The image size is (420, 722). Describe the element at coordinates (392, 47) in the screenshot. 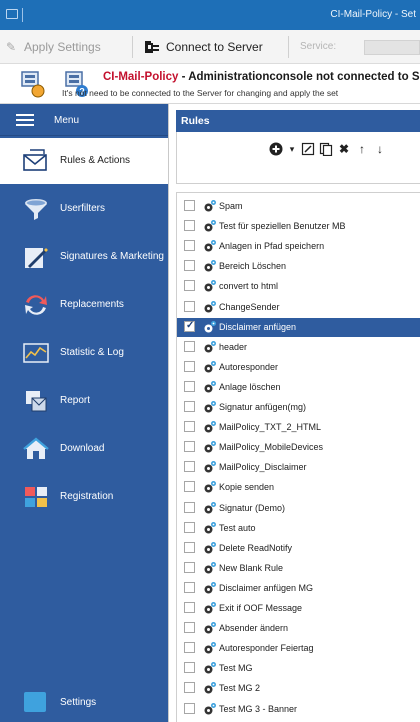

I see `service-field` at that location.